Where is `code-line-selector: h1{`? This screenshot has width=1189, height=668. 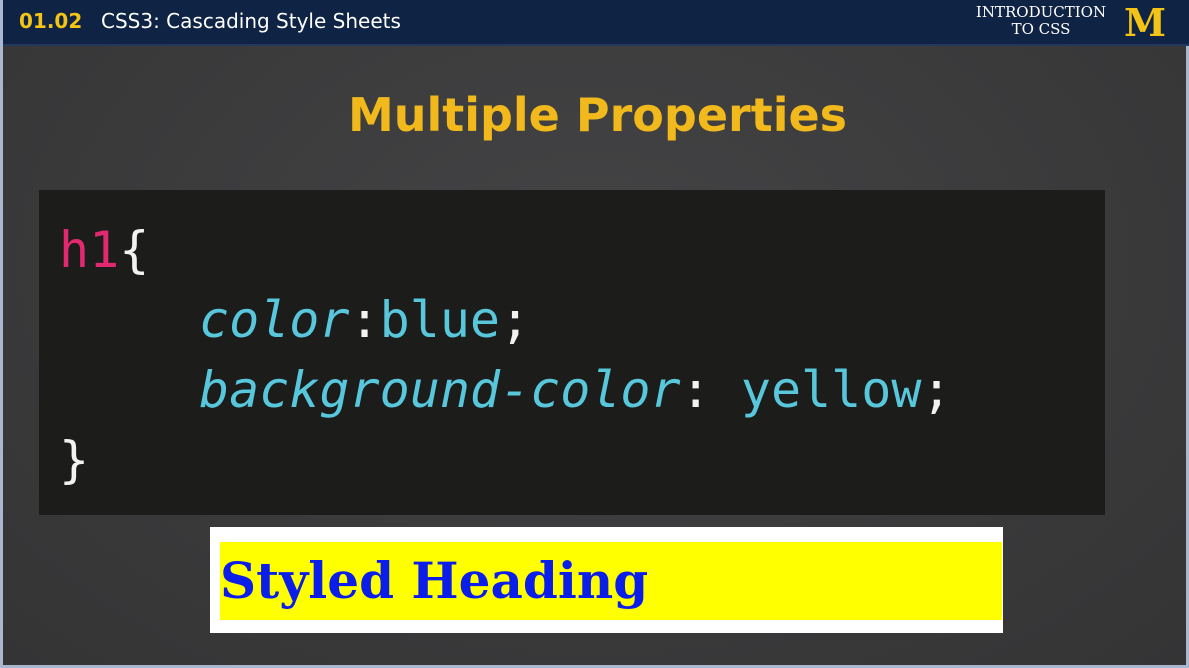 code-line-selector: h1{ is located at coordinates (104, 250).